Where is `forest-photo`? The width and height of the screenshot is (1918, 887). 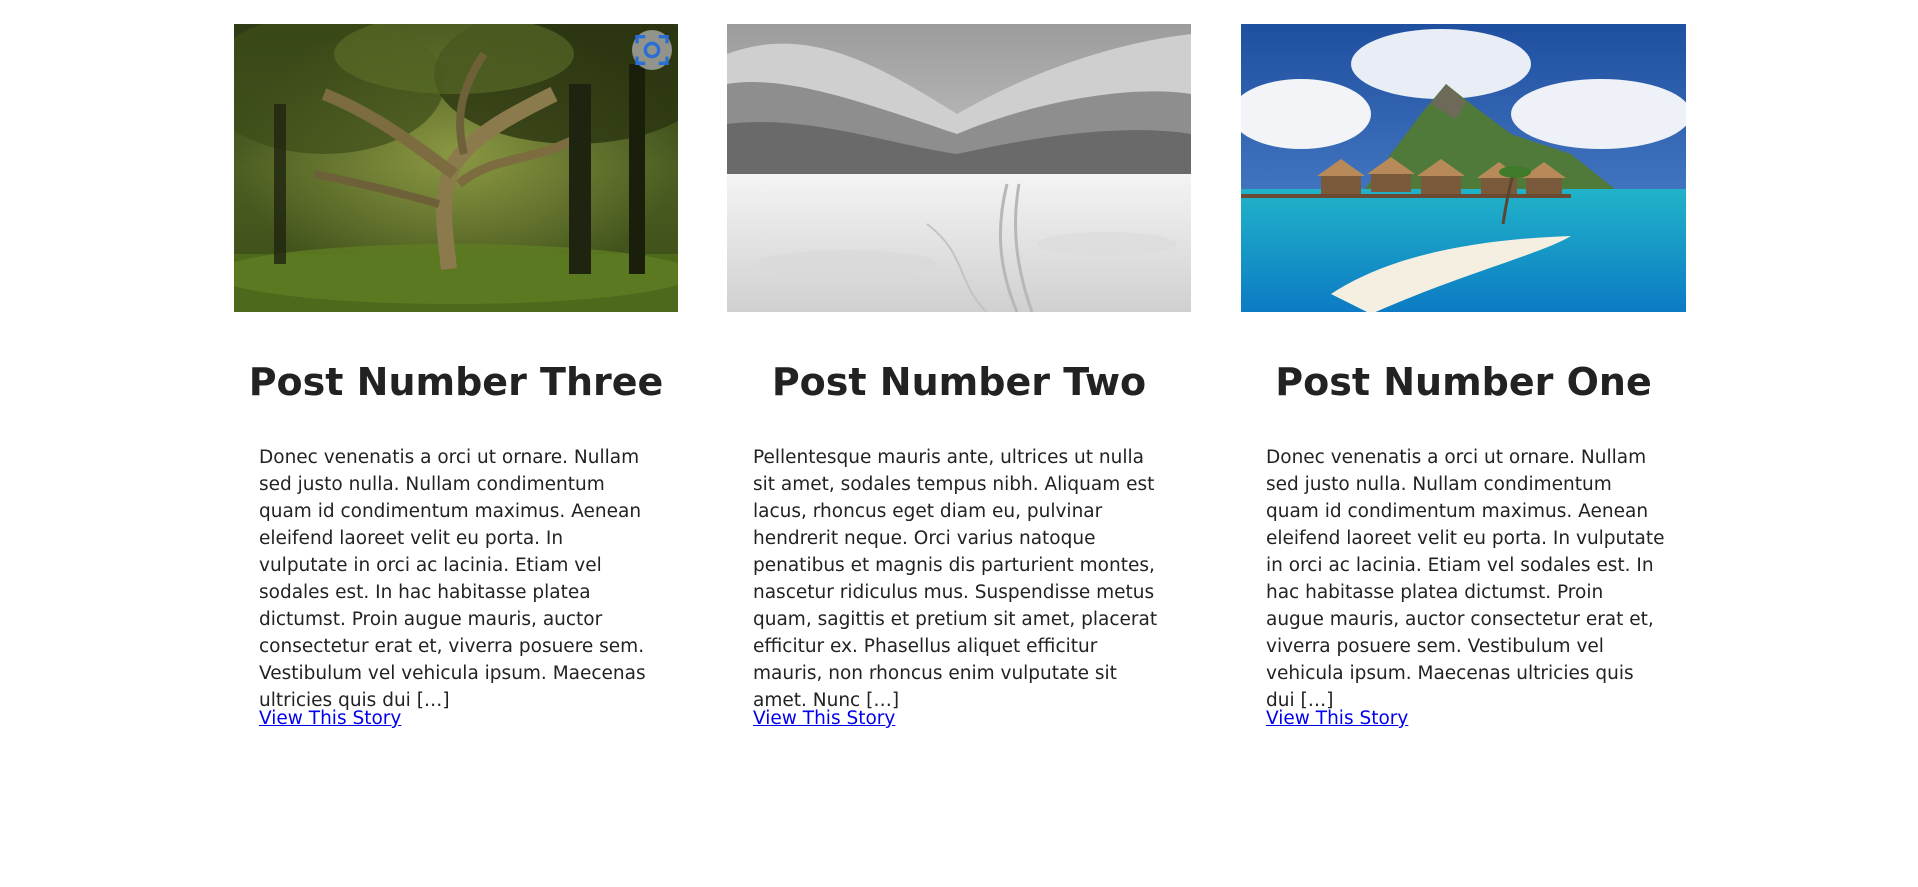
forest-photo is located at coordinates (456, 168).